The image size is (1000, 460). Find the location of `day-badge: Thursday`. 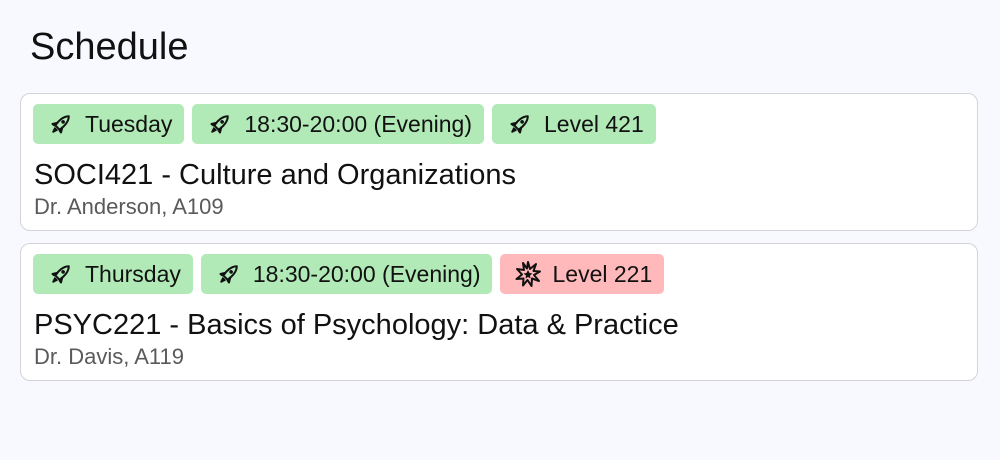

day-badge: Thursday is located at coordinates (113, 274).